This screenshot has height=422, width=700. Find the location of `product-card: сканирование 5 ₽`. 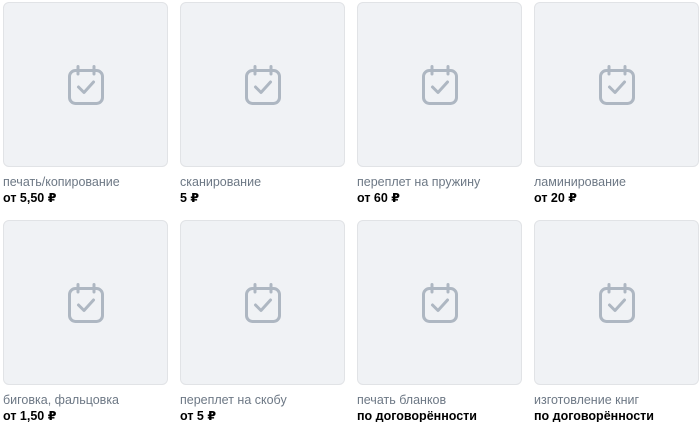

product-card: сканирование 5 ₽ is located at coordinates (262, 104).